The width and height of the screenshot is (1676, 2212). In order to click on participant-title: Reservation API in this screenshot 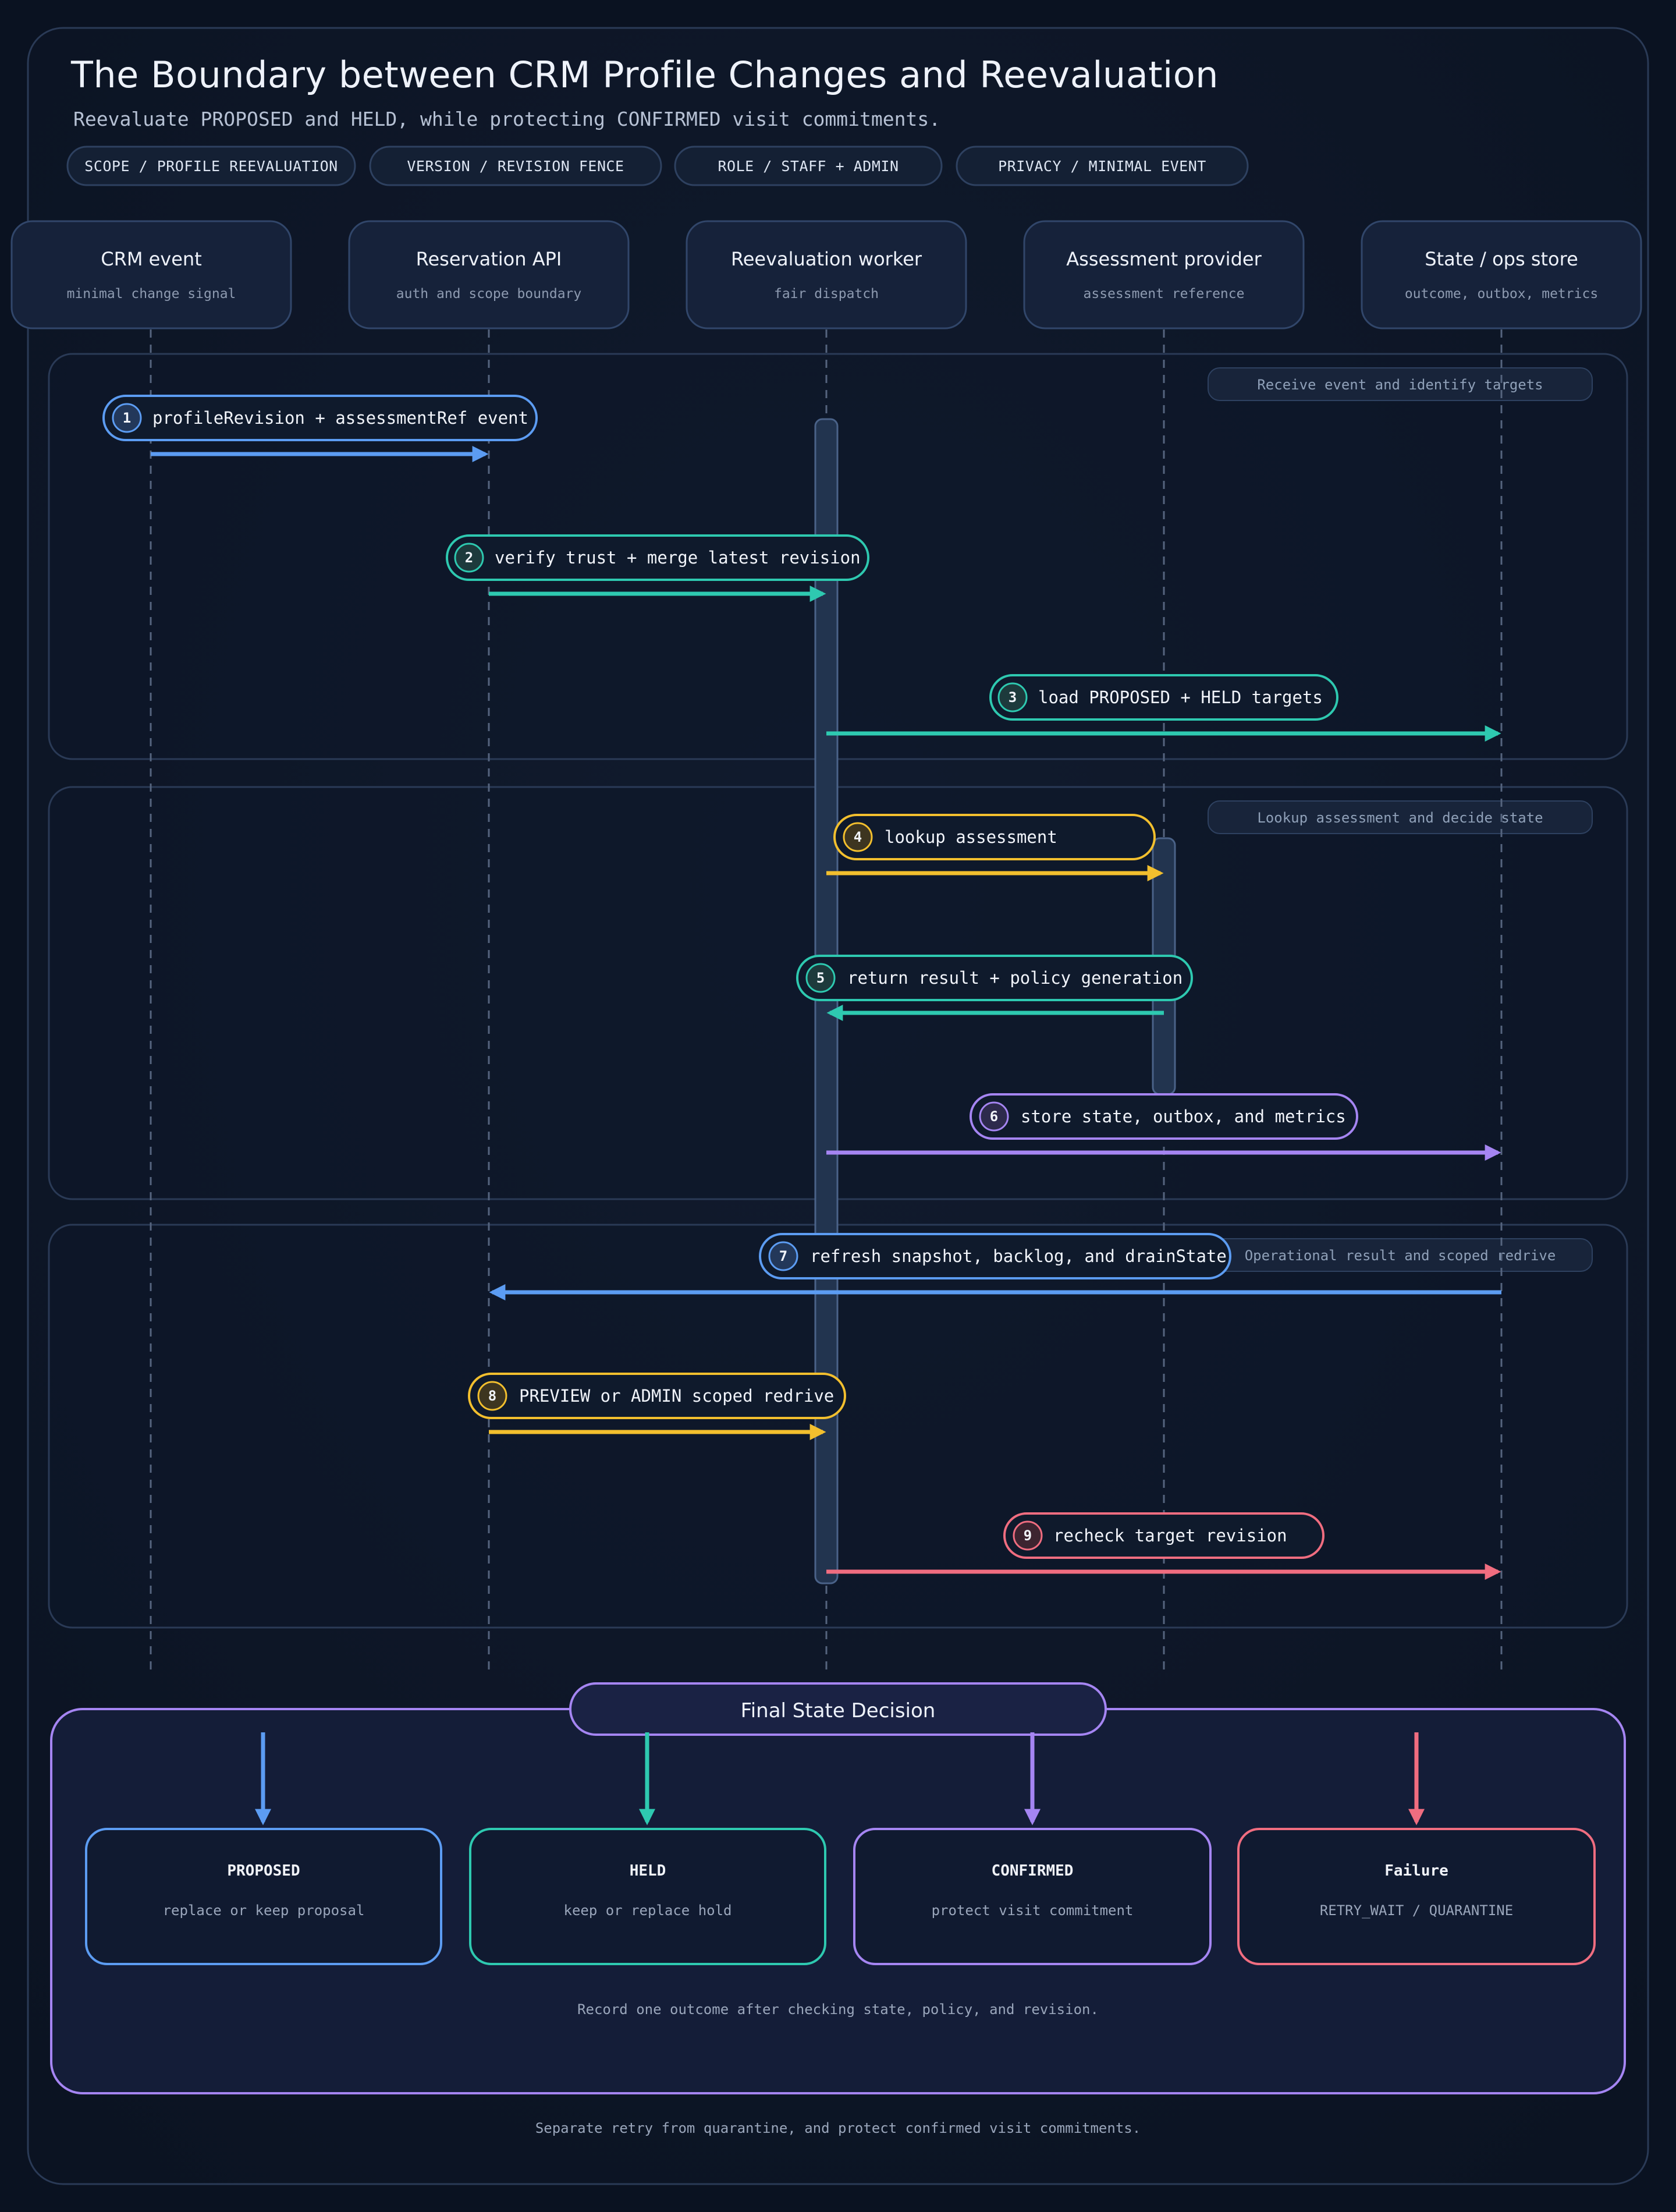, I will do `click(489, 259)`.